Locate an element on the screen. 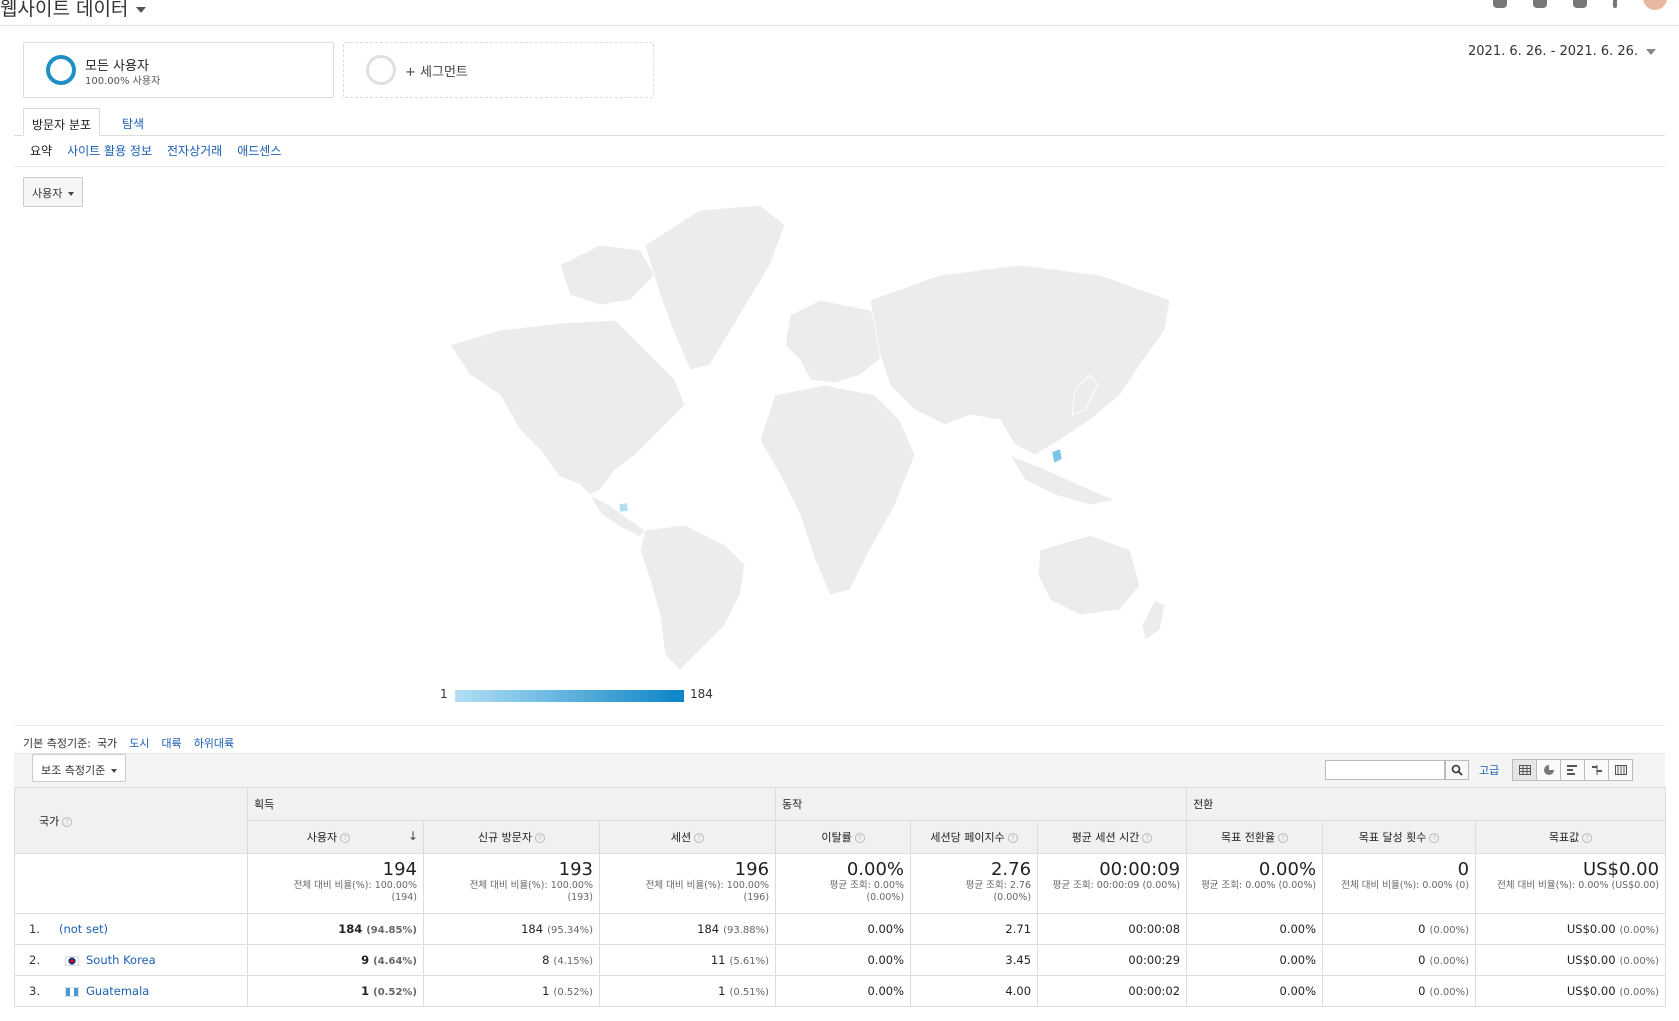 This screenshot has height=1021, width=1679. country-link: (not set) is located at coordinates (83, 929).